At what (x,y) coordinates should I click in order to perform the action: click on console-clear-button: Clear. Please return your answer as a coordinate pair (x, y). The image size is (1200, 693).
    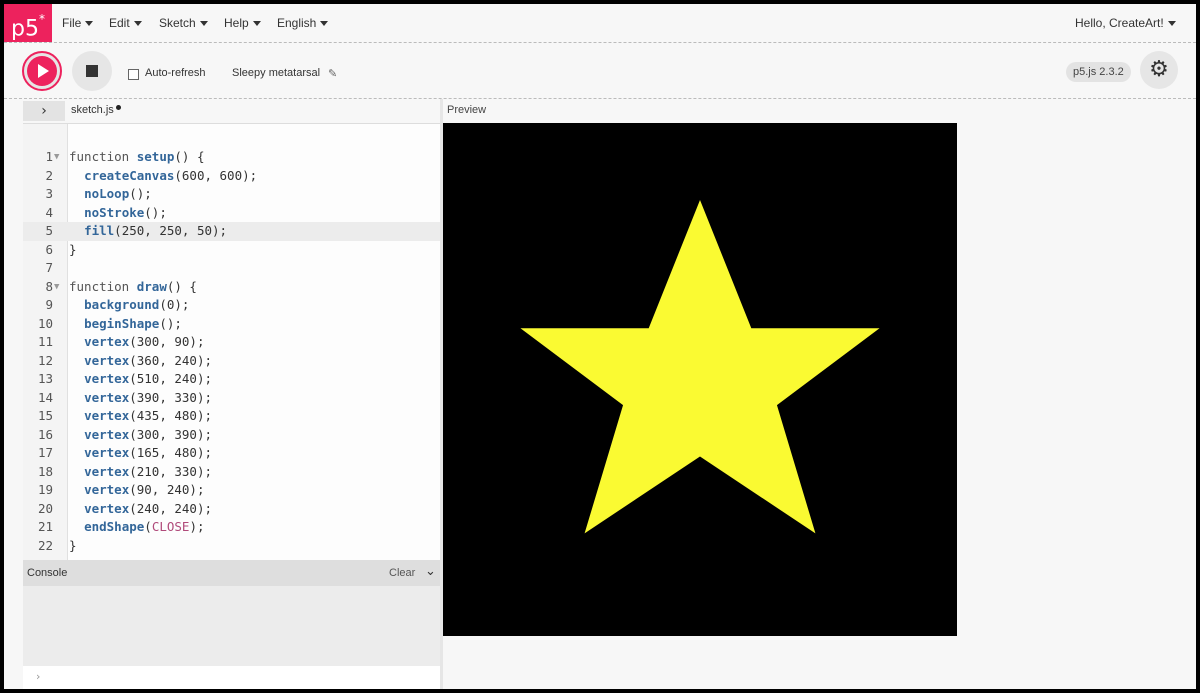
    Looking at the image, I should click on (402, 573).